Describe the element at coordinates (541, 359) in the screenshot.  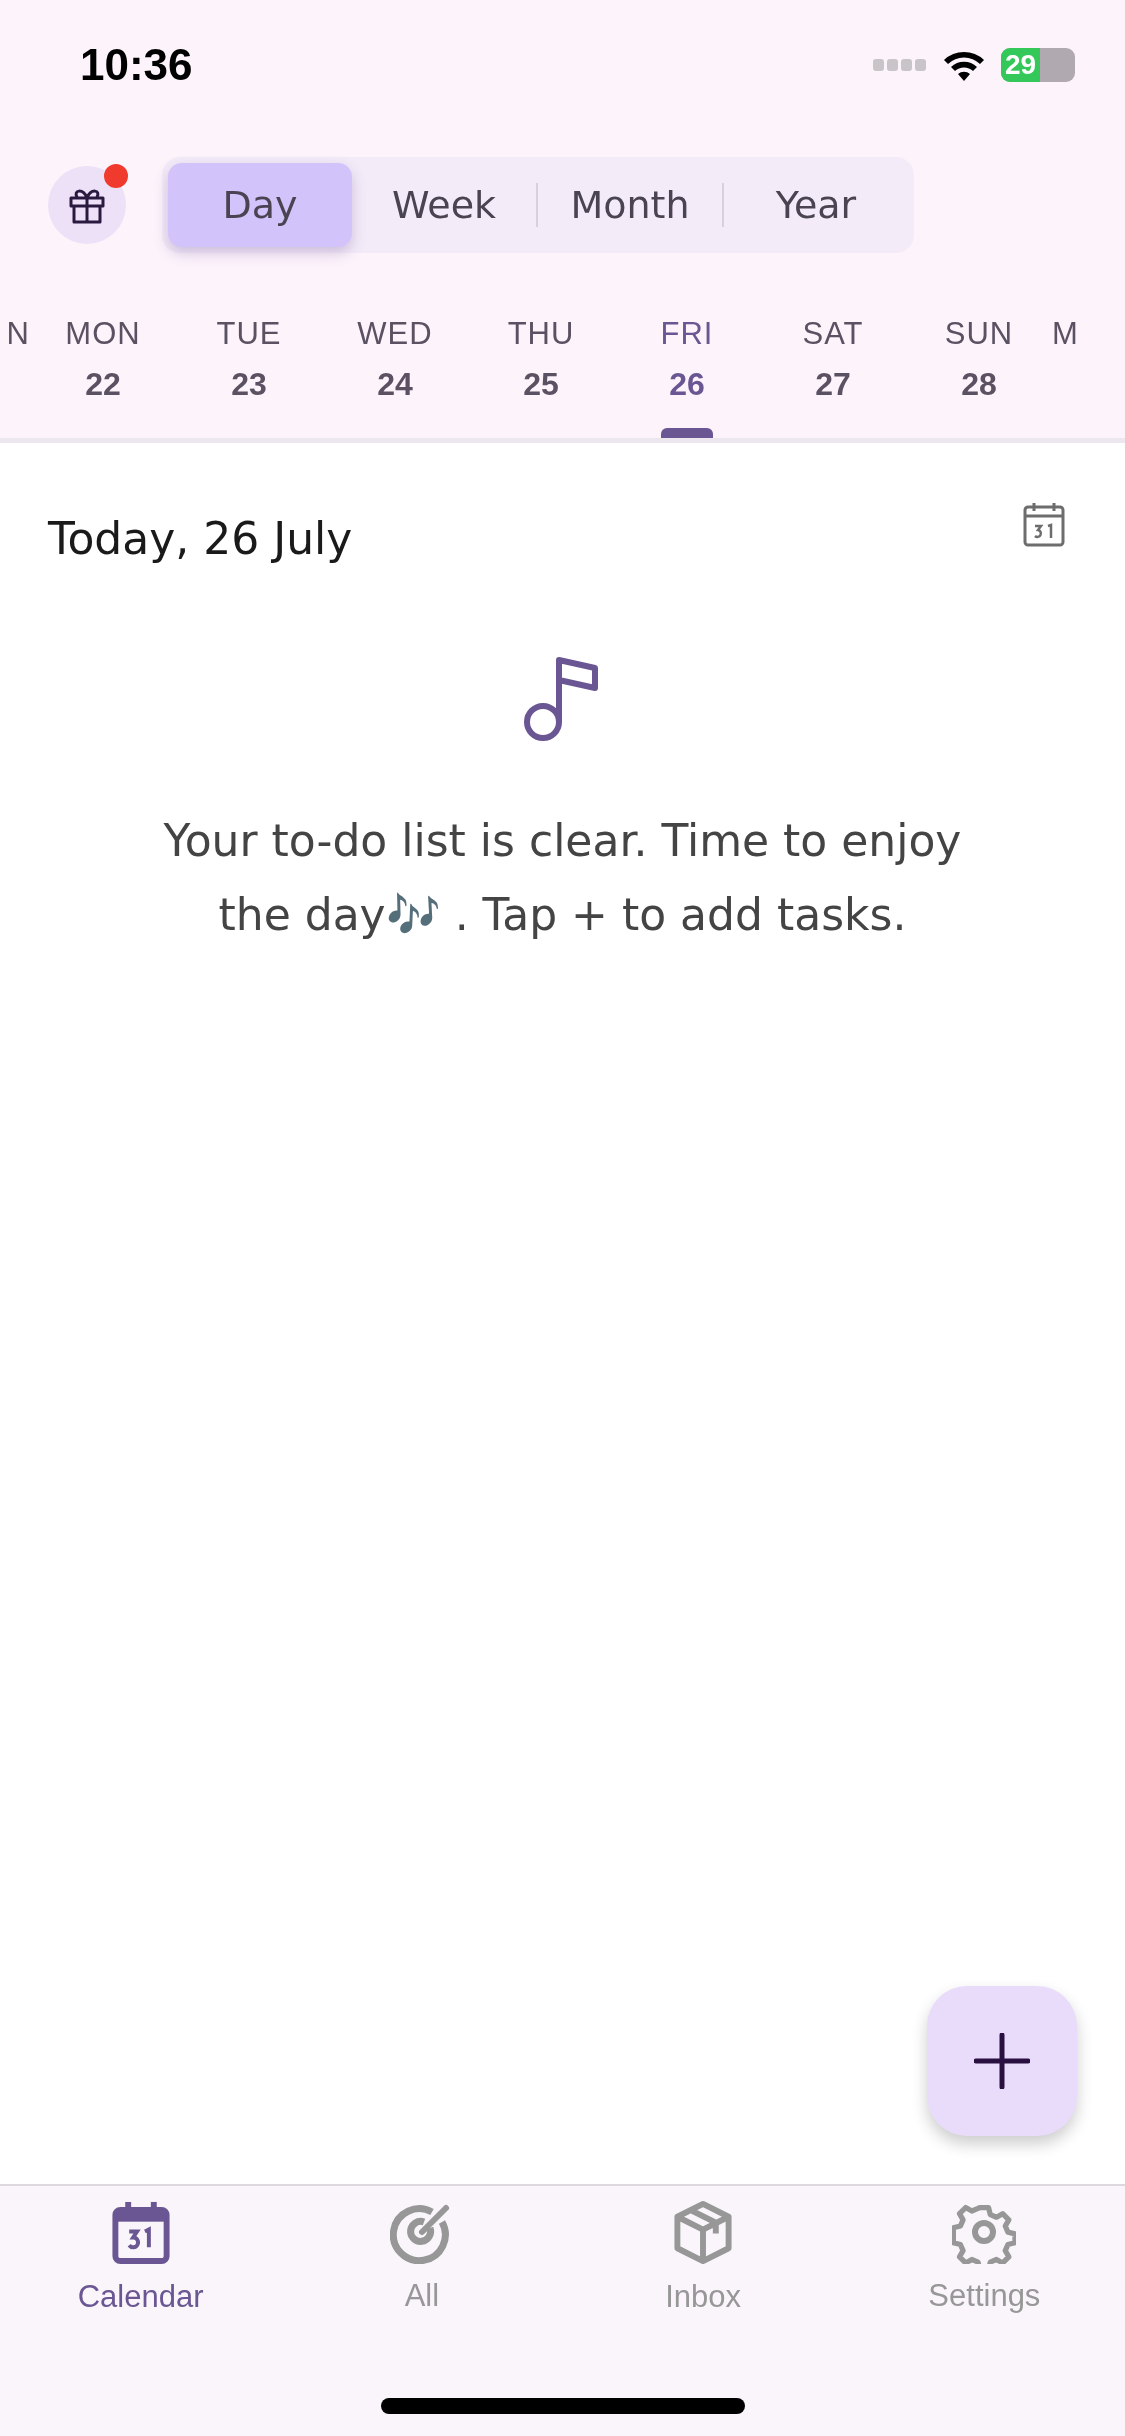
I see `day-item: THU 25` at that location.